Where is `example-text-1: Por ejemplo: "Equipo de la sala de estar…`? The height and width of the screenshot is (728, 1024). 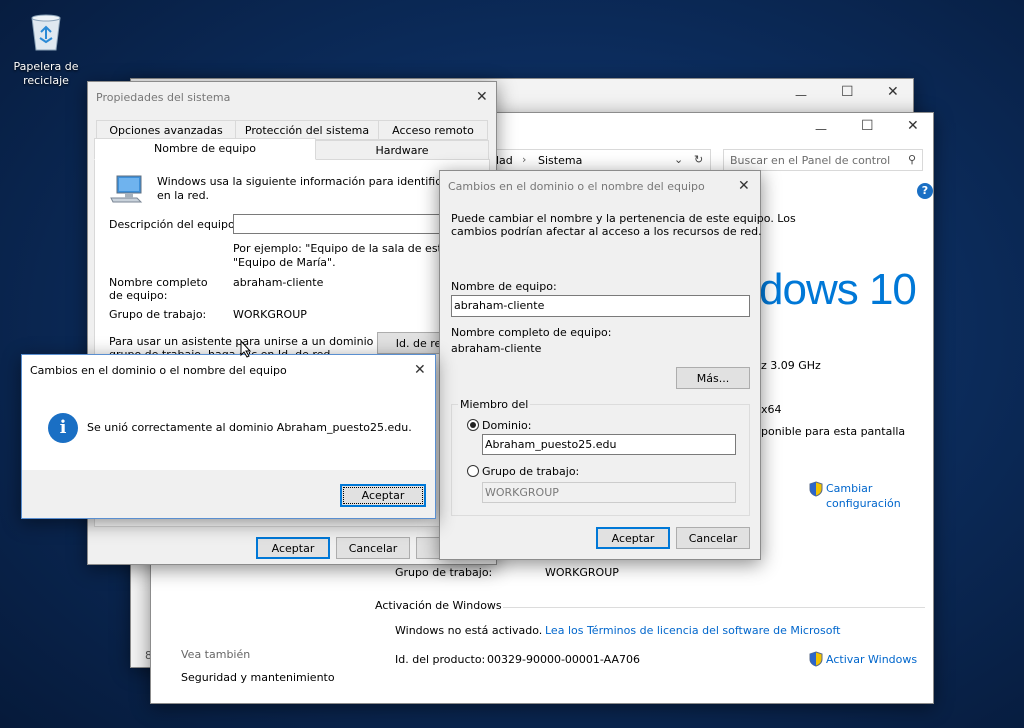
example-text-1: Por ejemplo: "Equipo de la sala de estar… is located at coordinates (351, 248).